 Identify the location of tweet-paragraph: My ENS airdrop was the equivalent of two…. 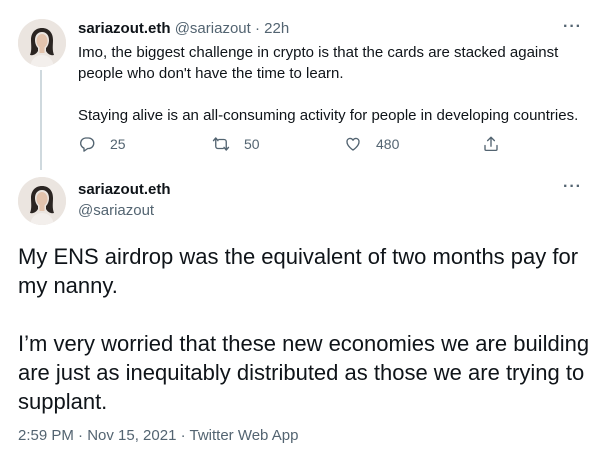
(298, 271).